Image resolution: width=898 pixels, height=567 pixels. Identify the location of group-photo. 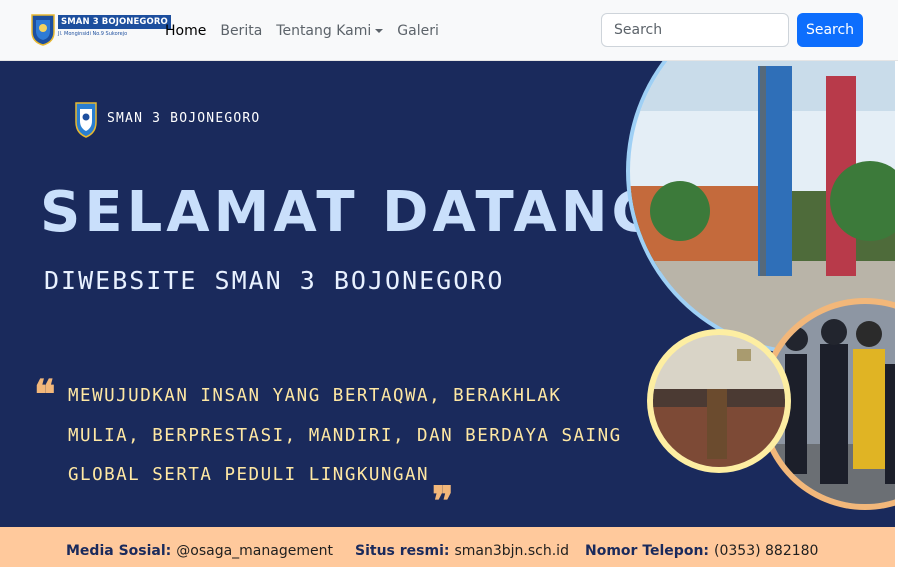
(719, 401).